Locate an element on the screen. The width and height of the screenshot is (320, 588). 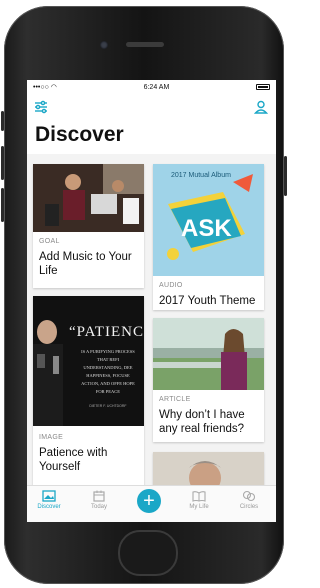
earpiece-speaker is located at coordinates (145, 44).